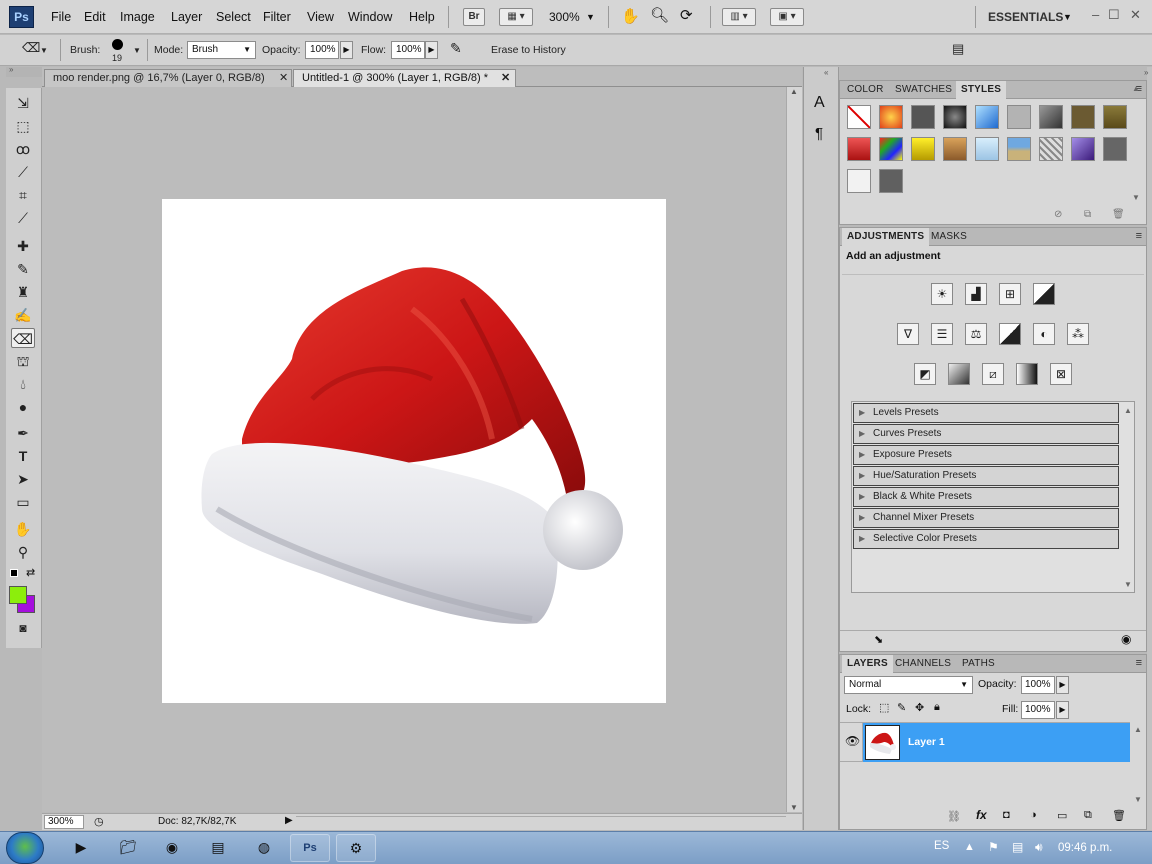 The height and width of the screenshot is (864, 1152). What do you see at coordinates (474, 17) in the screenshot?
I see `bridge-button: Br` at bounding box center [474, 17].